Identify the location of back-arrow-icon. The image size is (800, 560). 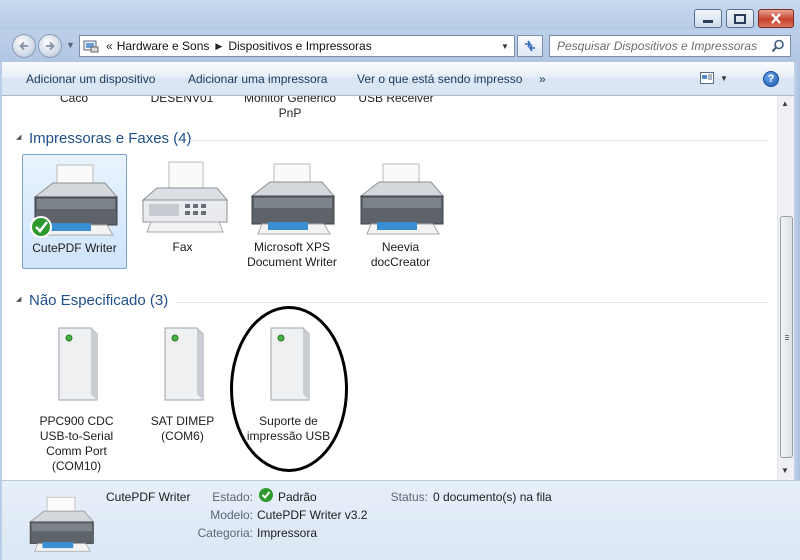
(23, 46).